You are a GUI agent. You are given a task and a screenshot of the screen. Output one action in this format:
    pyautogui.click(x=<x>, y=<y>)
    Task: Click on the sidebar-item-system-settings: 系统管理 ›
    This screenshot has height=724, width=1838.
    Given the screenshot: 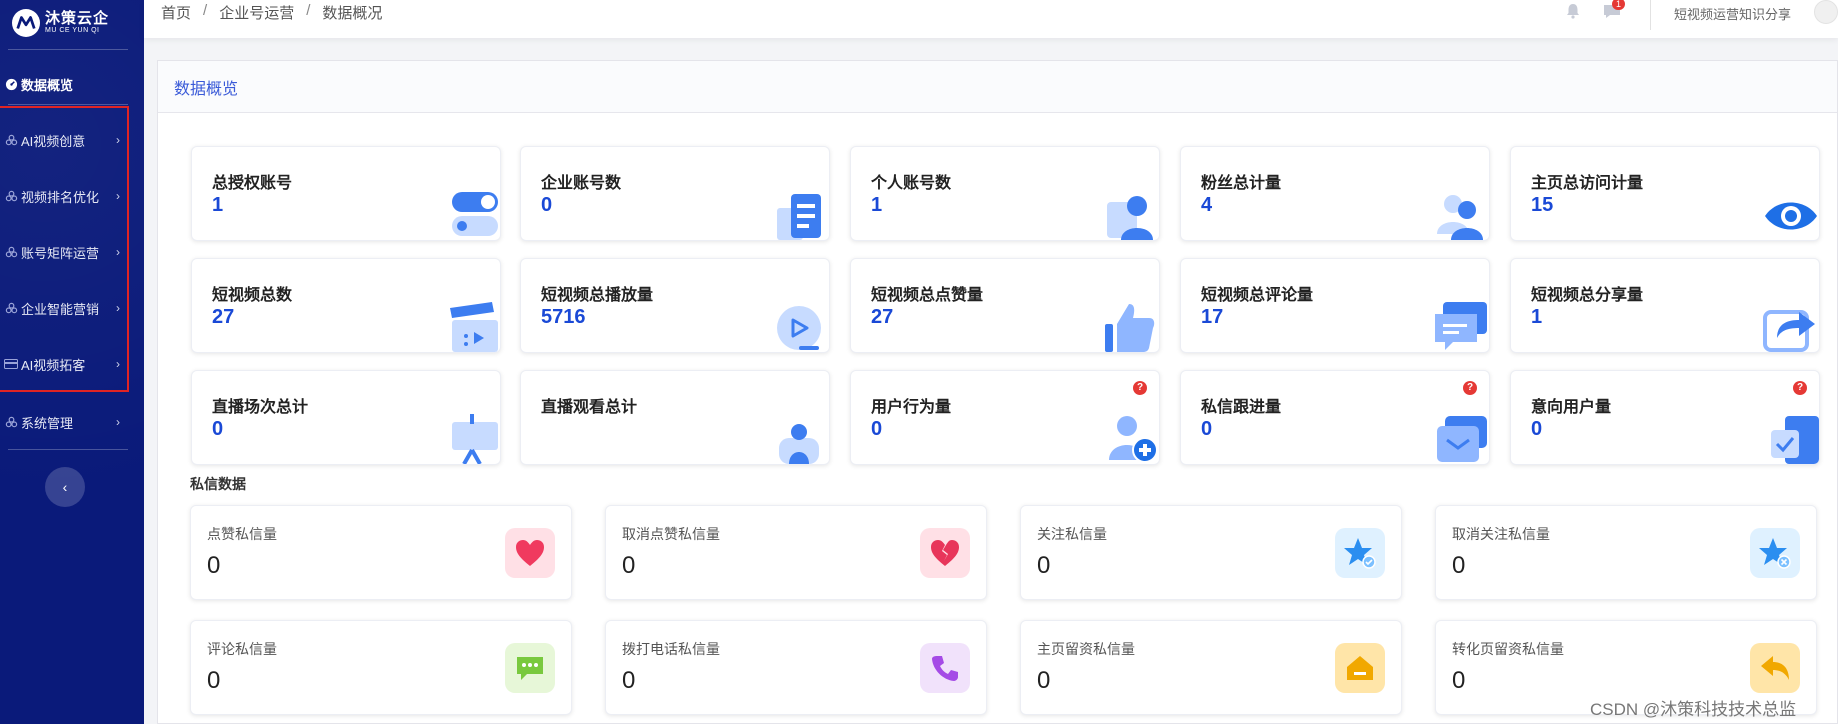 What is the action you would take?
    pyautogui.click(x=64, y=422)
    